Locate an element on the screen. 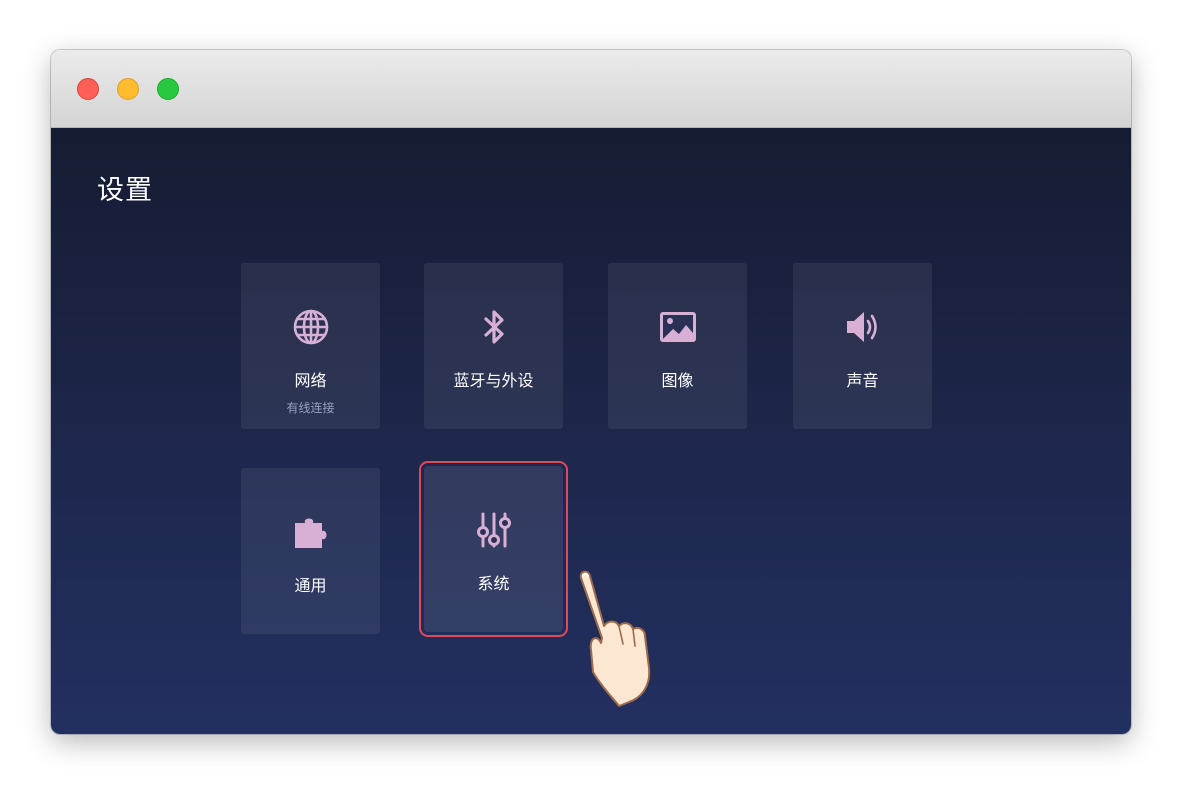 The height and width of the screenshot is (786, 1182). image-icon is located at coordinates (677, 327).